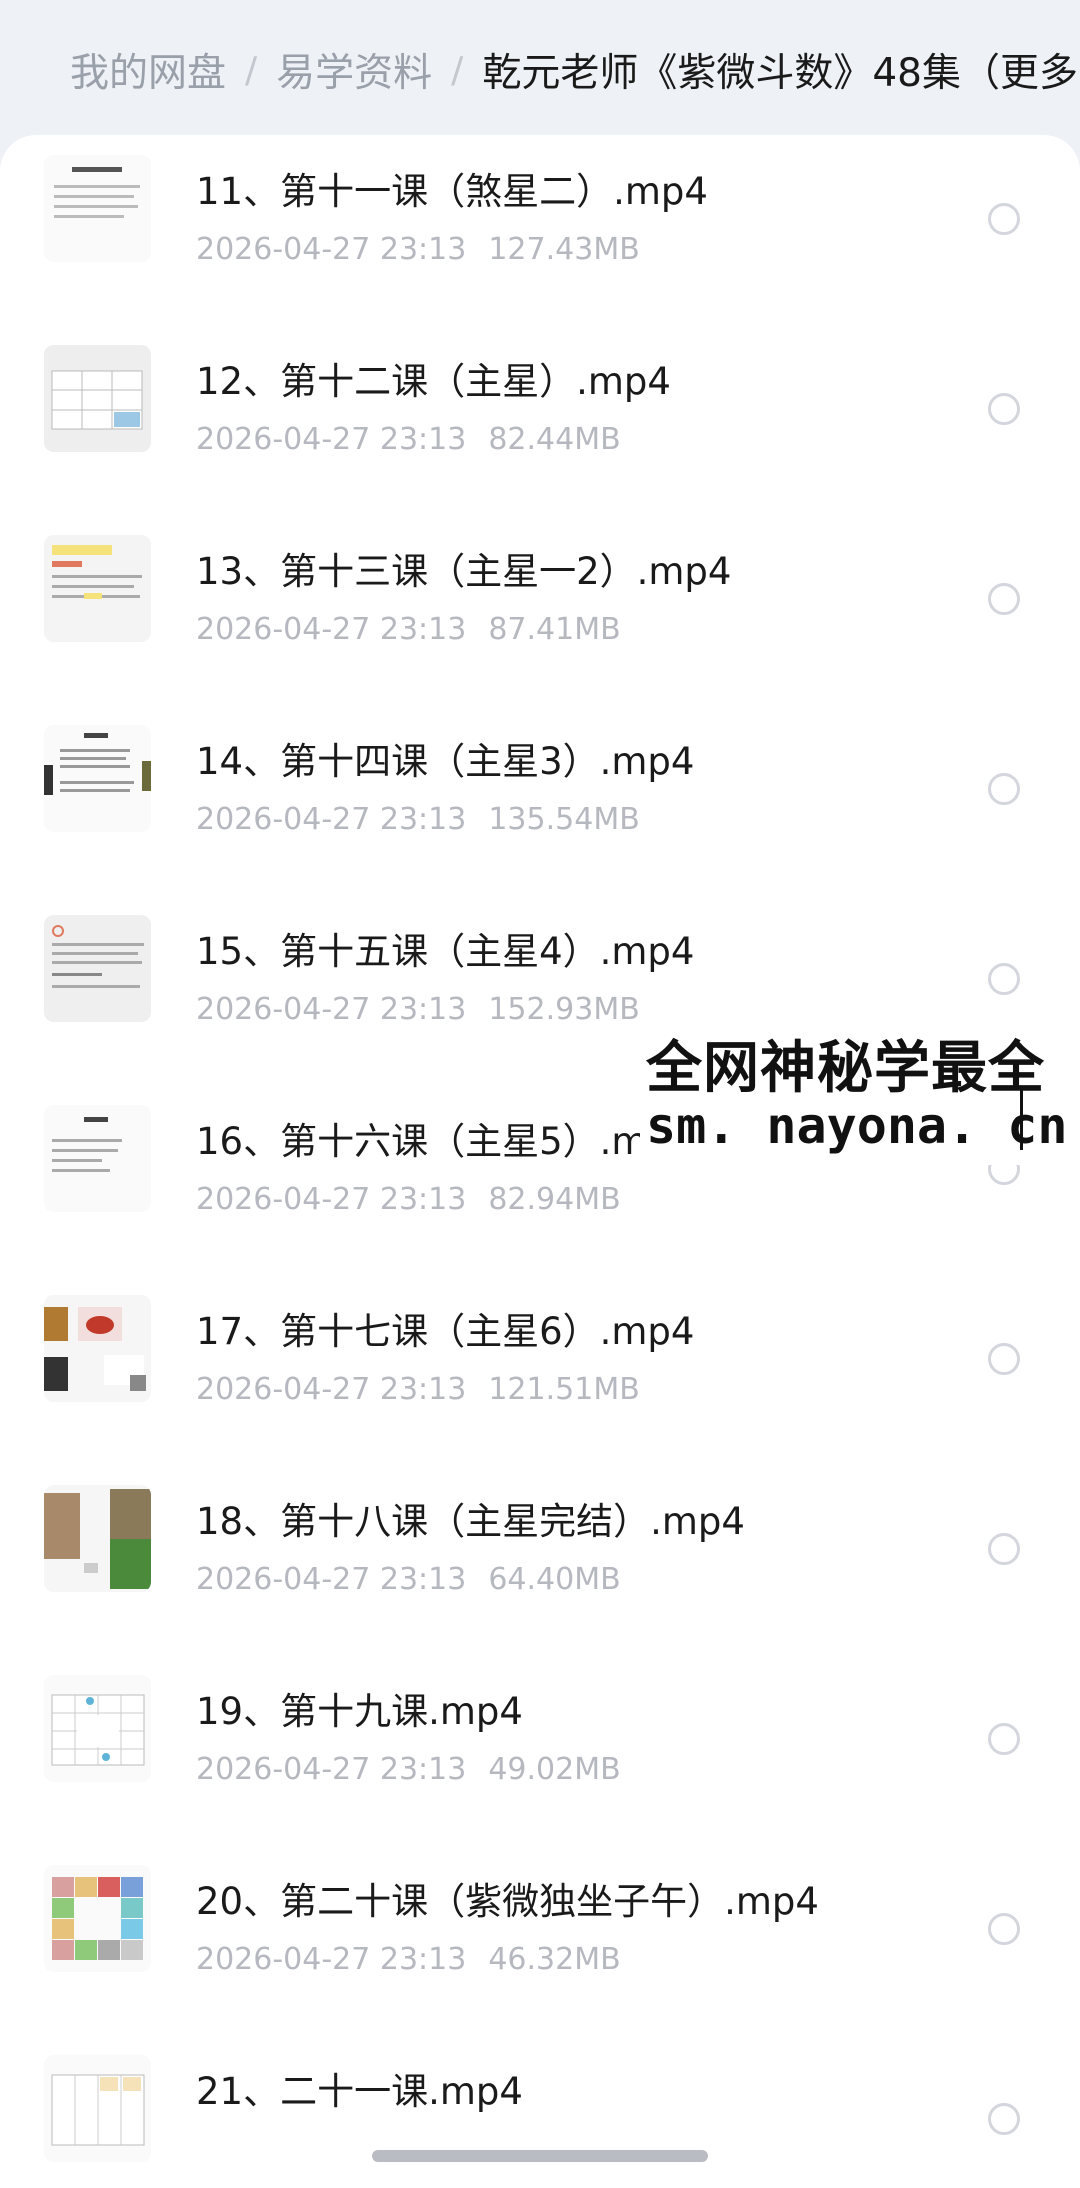 This screenshot has height=2188, width=1080. What do you see at coordinates (554, 439) in the screenshot?
I see `file-size: 82.44MB` at bounding box center [554, 439].